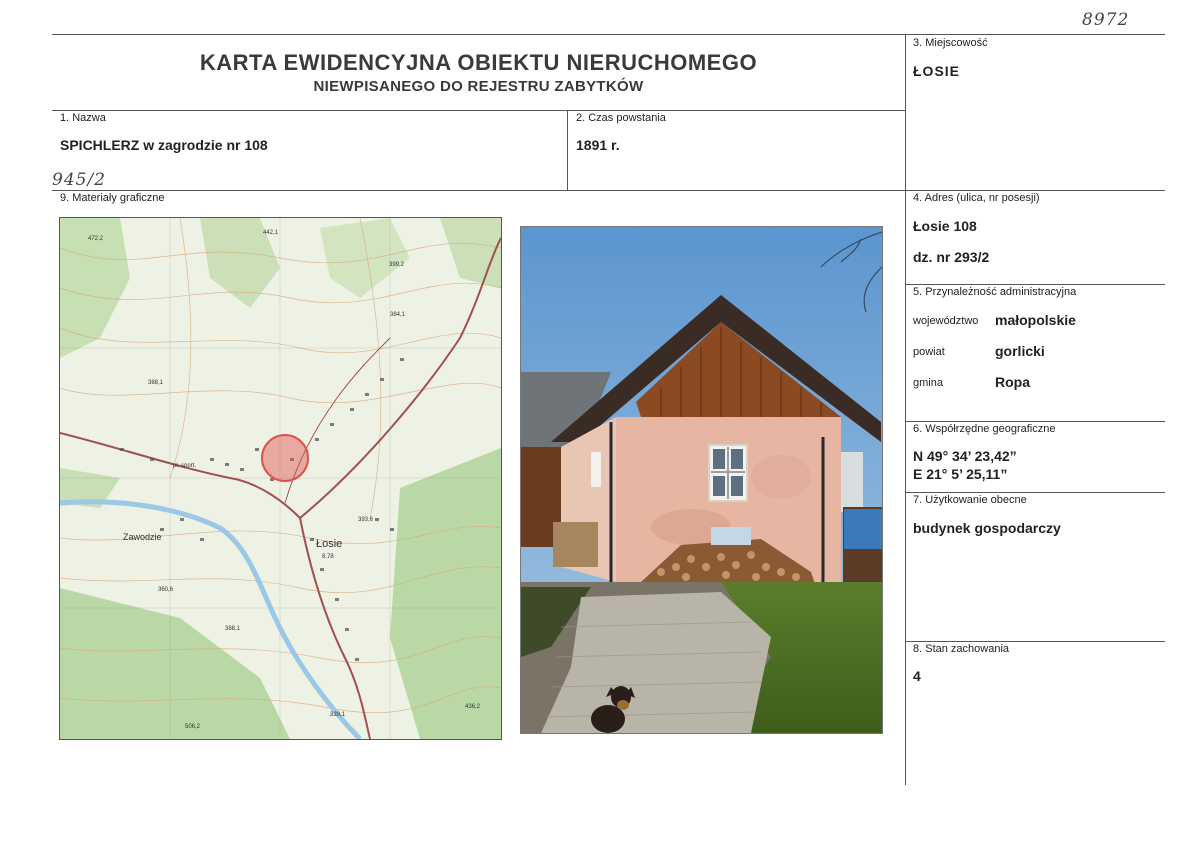 The height and width of the screenshot is (842, 1199). Describe the element at coordinates (608, 34) in the screenshot. I see `top-border` at that location.